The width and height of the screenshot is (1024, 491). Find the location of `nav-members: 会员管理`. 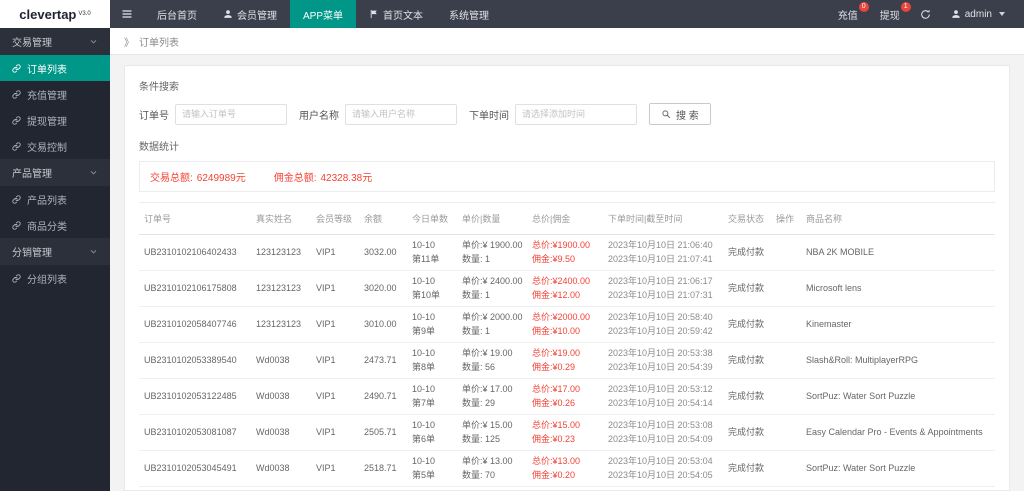

nav-members: 会员管理 is located at coordinates (250, 14).